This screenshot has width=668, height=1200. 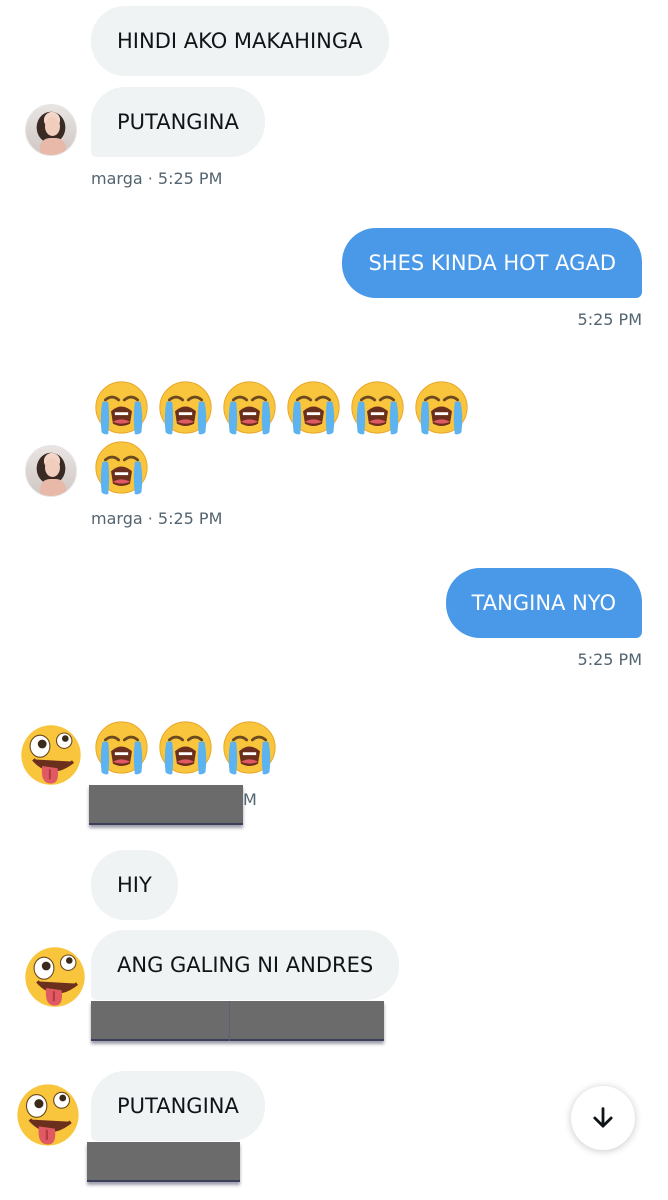 I want to click on message-bubble: HIY, so click(x=134, y=885).